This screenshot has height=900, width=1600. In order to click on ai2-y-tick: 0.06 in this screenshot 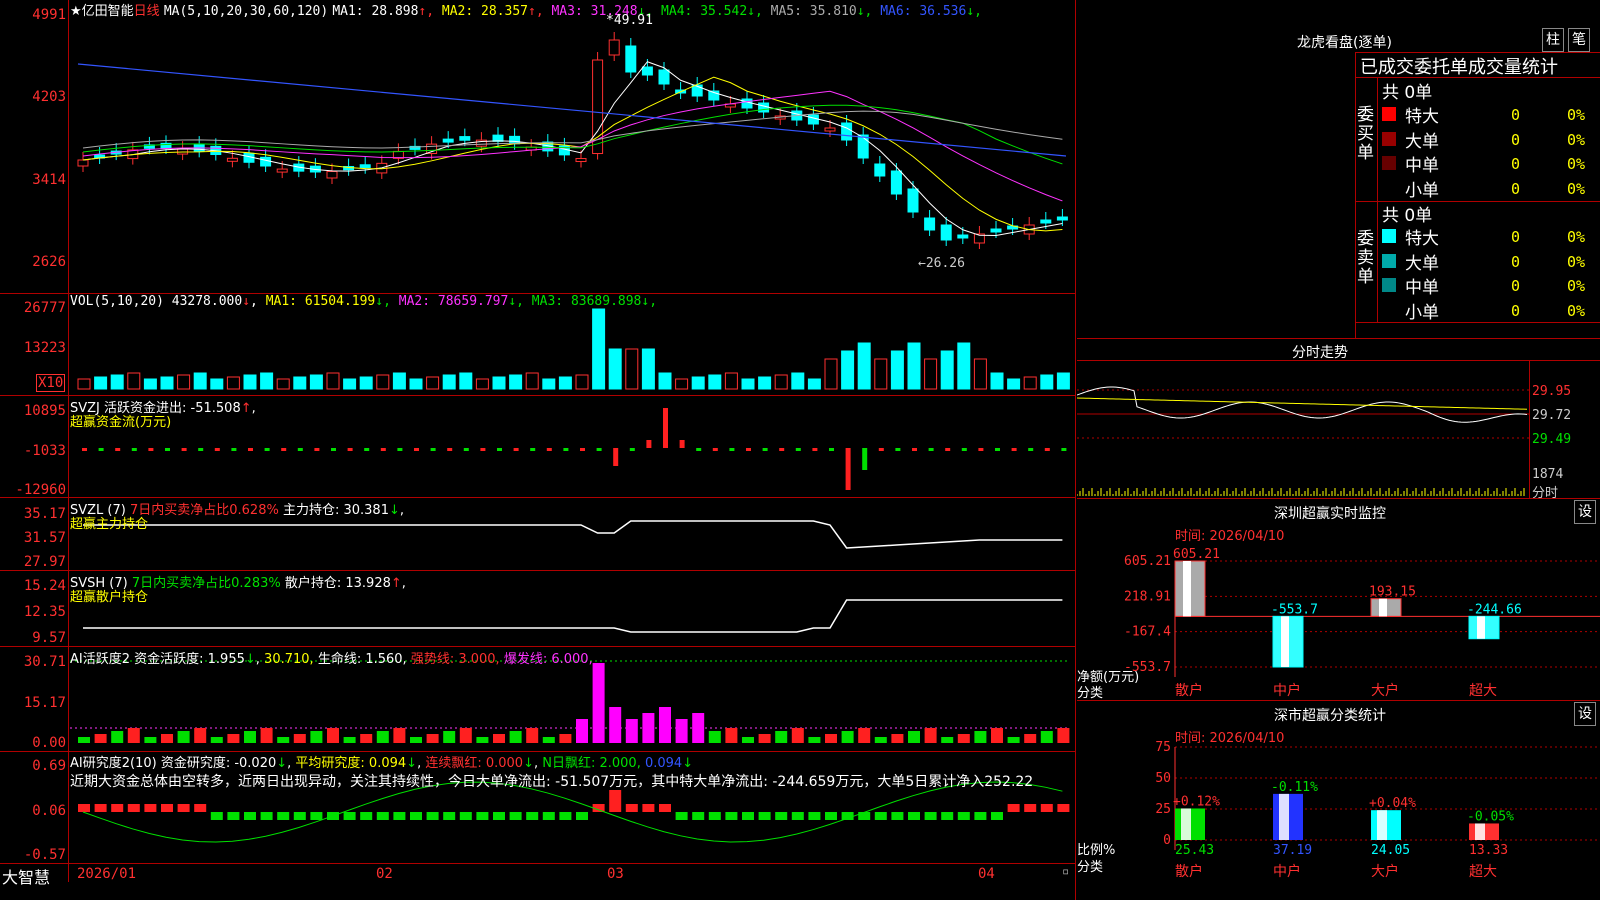, I will do `click(49, 811)`.